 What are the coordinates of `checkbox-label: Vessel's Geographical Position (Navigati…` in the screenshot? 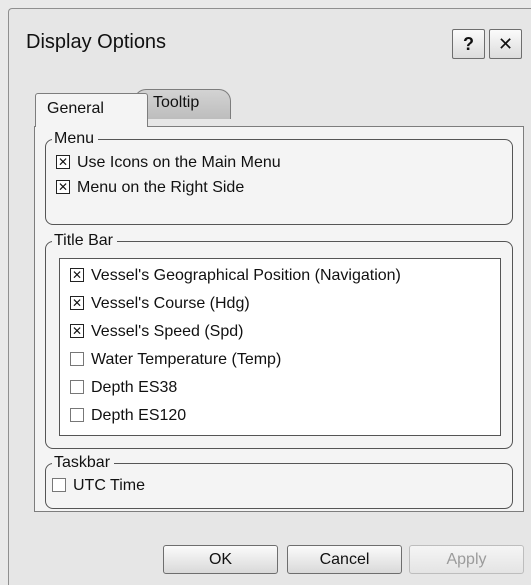 It's located at (246, 275).